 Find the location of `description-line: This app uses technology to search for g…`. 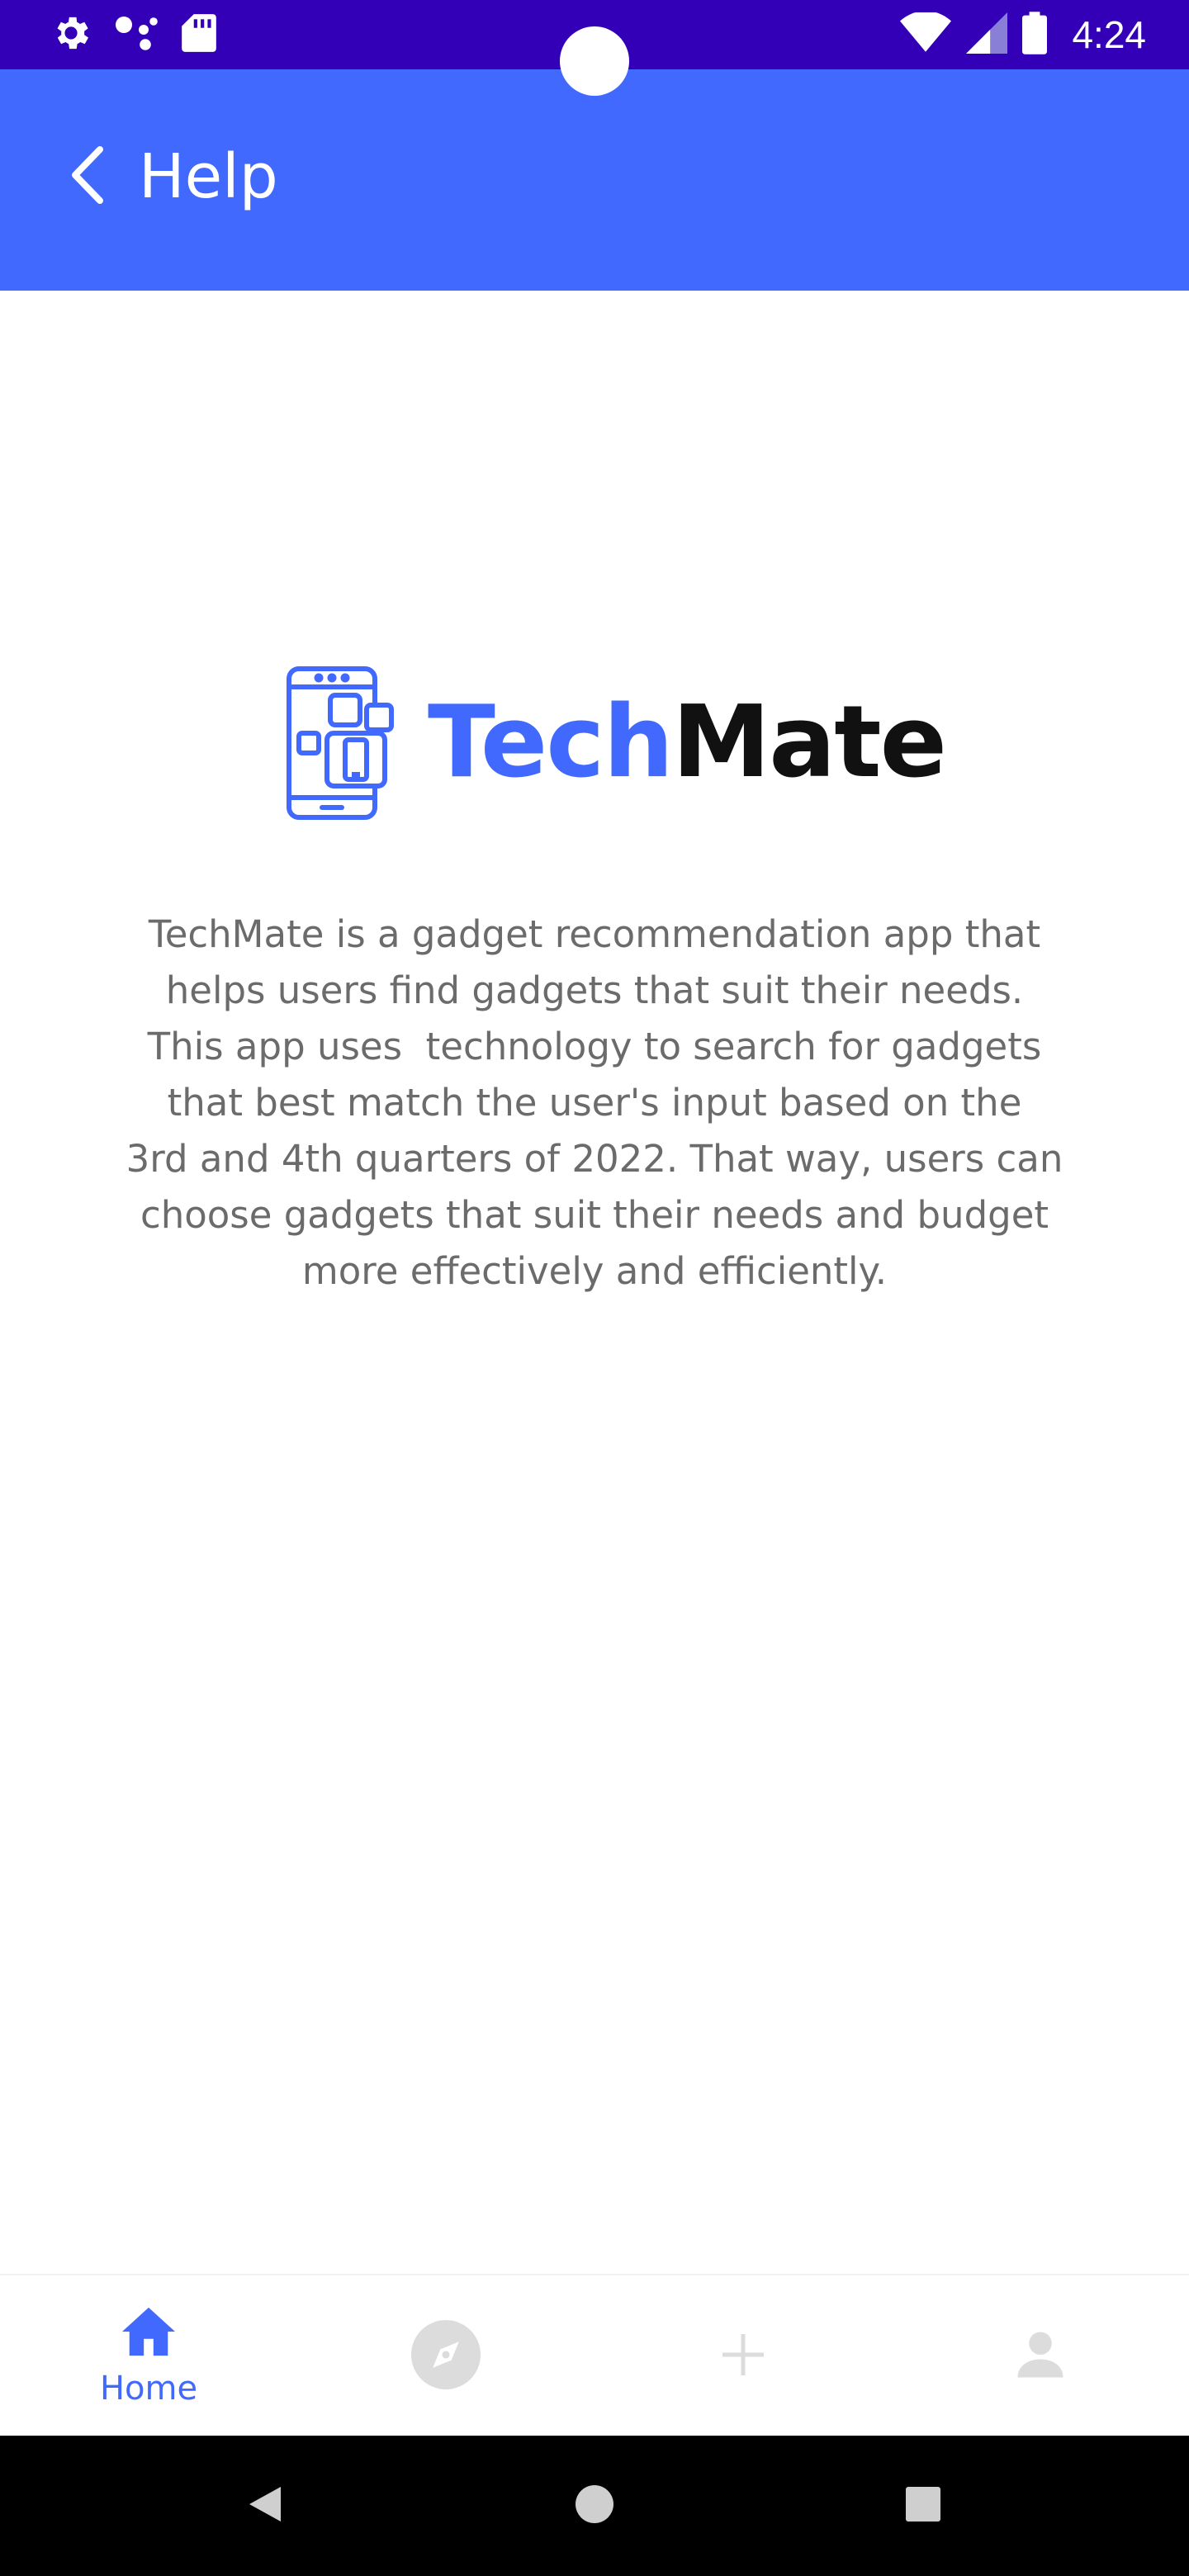

description-line: This app uses technology to search for g… is located at coordinates (594, 1046).